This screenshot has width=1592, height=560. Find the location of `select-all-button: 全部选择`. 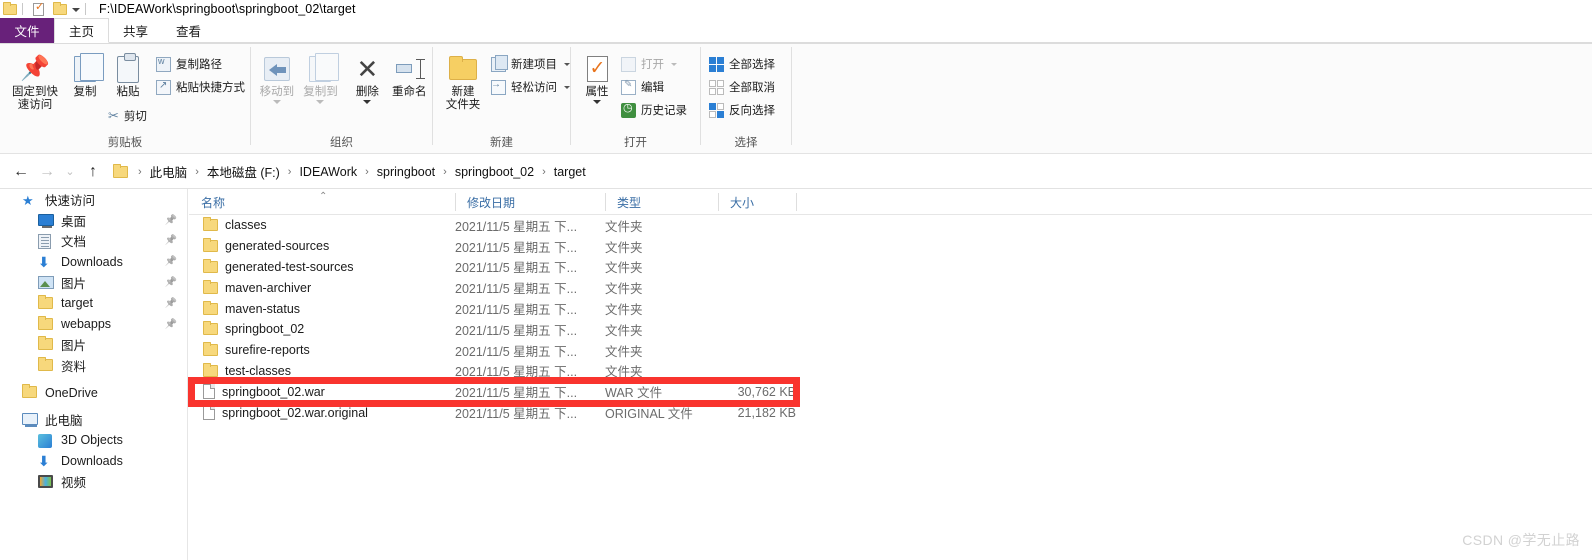

select-all-button: 全部选择 is located at coordinates (741, 64).